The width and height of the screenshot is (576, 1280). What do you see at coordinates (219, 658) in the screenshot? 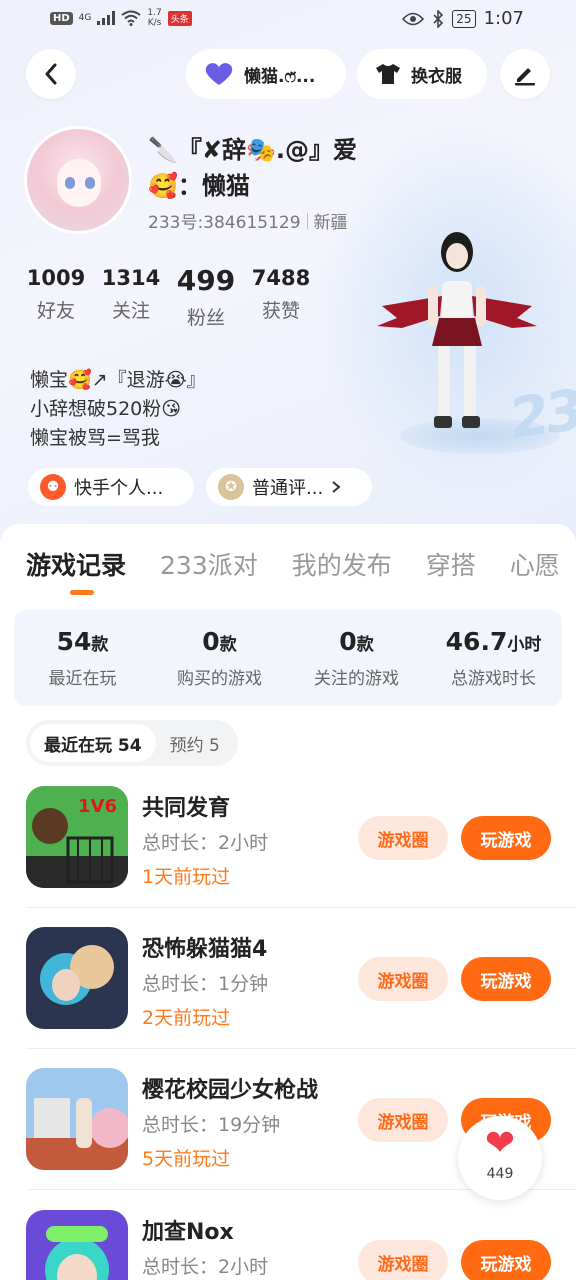
I see `summary-purchased: 0款 购买的游戏` at bounding box center [219, 658].